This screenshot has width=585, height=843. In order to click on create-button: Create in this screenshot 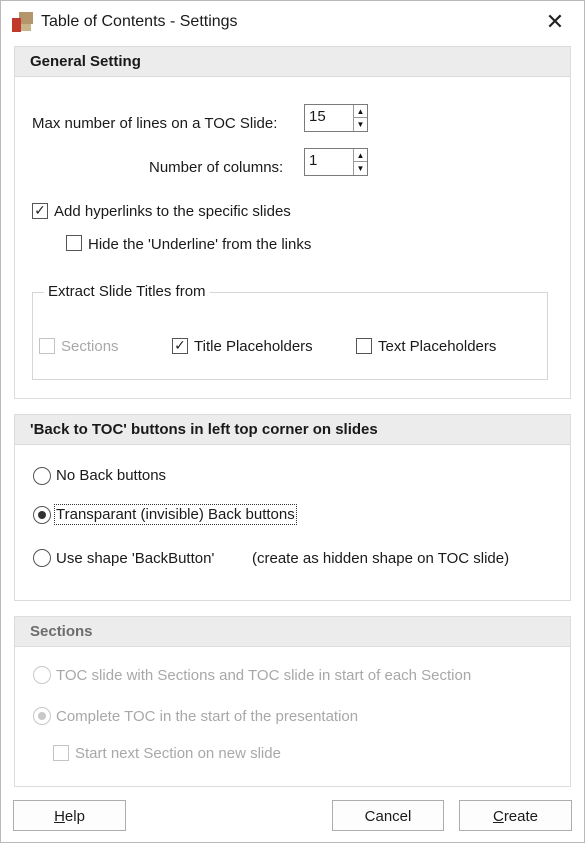, I will do `click(515, 815)`.